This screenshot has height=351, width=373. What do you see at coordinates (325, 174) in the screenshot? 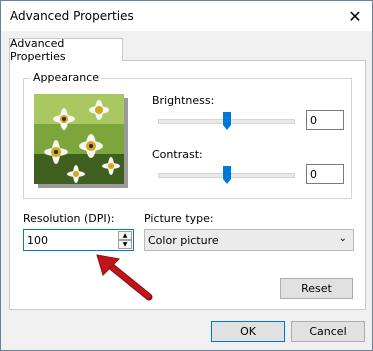
I see `contrast-value-input: 0` at bounding box center [325, 174].